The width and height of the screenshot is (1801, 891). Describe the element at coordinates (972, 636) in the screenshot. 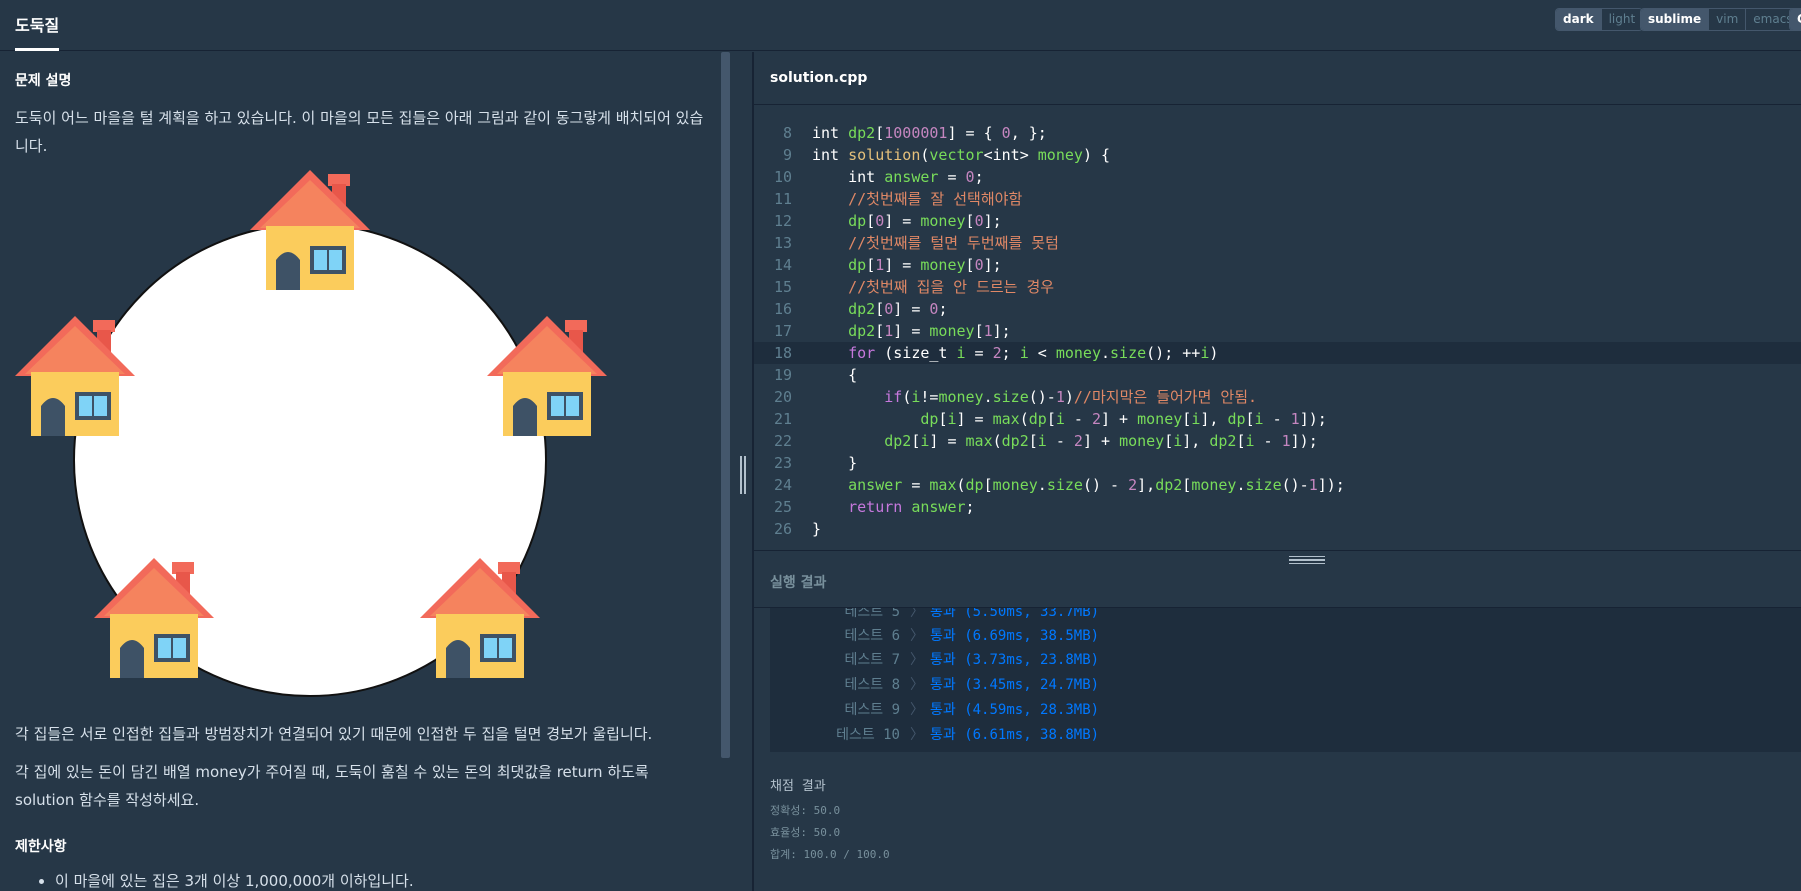

I see `test-row: 테스트 6 〉 통과 (6.69ms, 38.5MB)` at that location.